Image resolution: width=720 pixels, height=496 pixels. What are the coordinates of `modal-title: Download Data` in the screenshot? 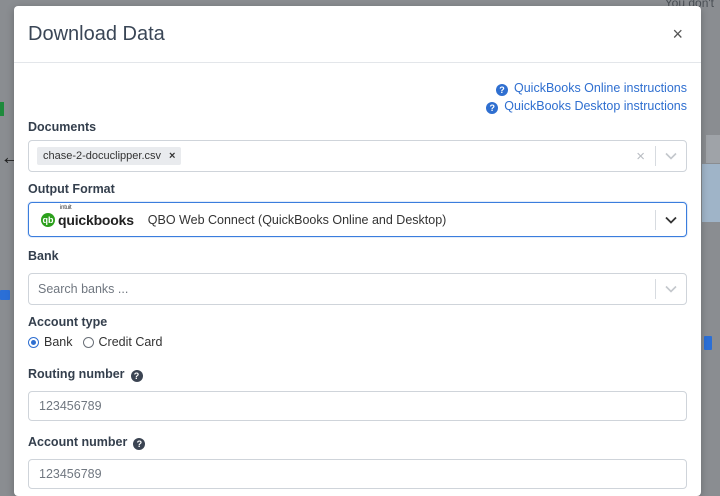 It's located at (96, 33).